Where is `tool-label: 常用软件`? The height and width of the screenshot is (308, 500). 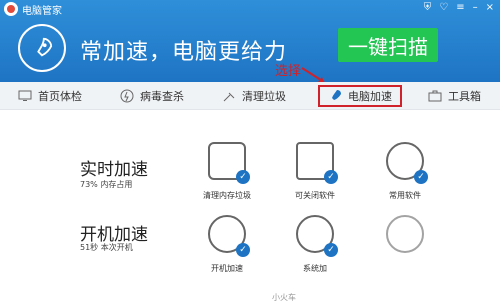
tool-label: 常用软件 is located at coordinates (405, 195).